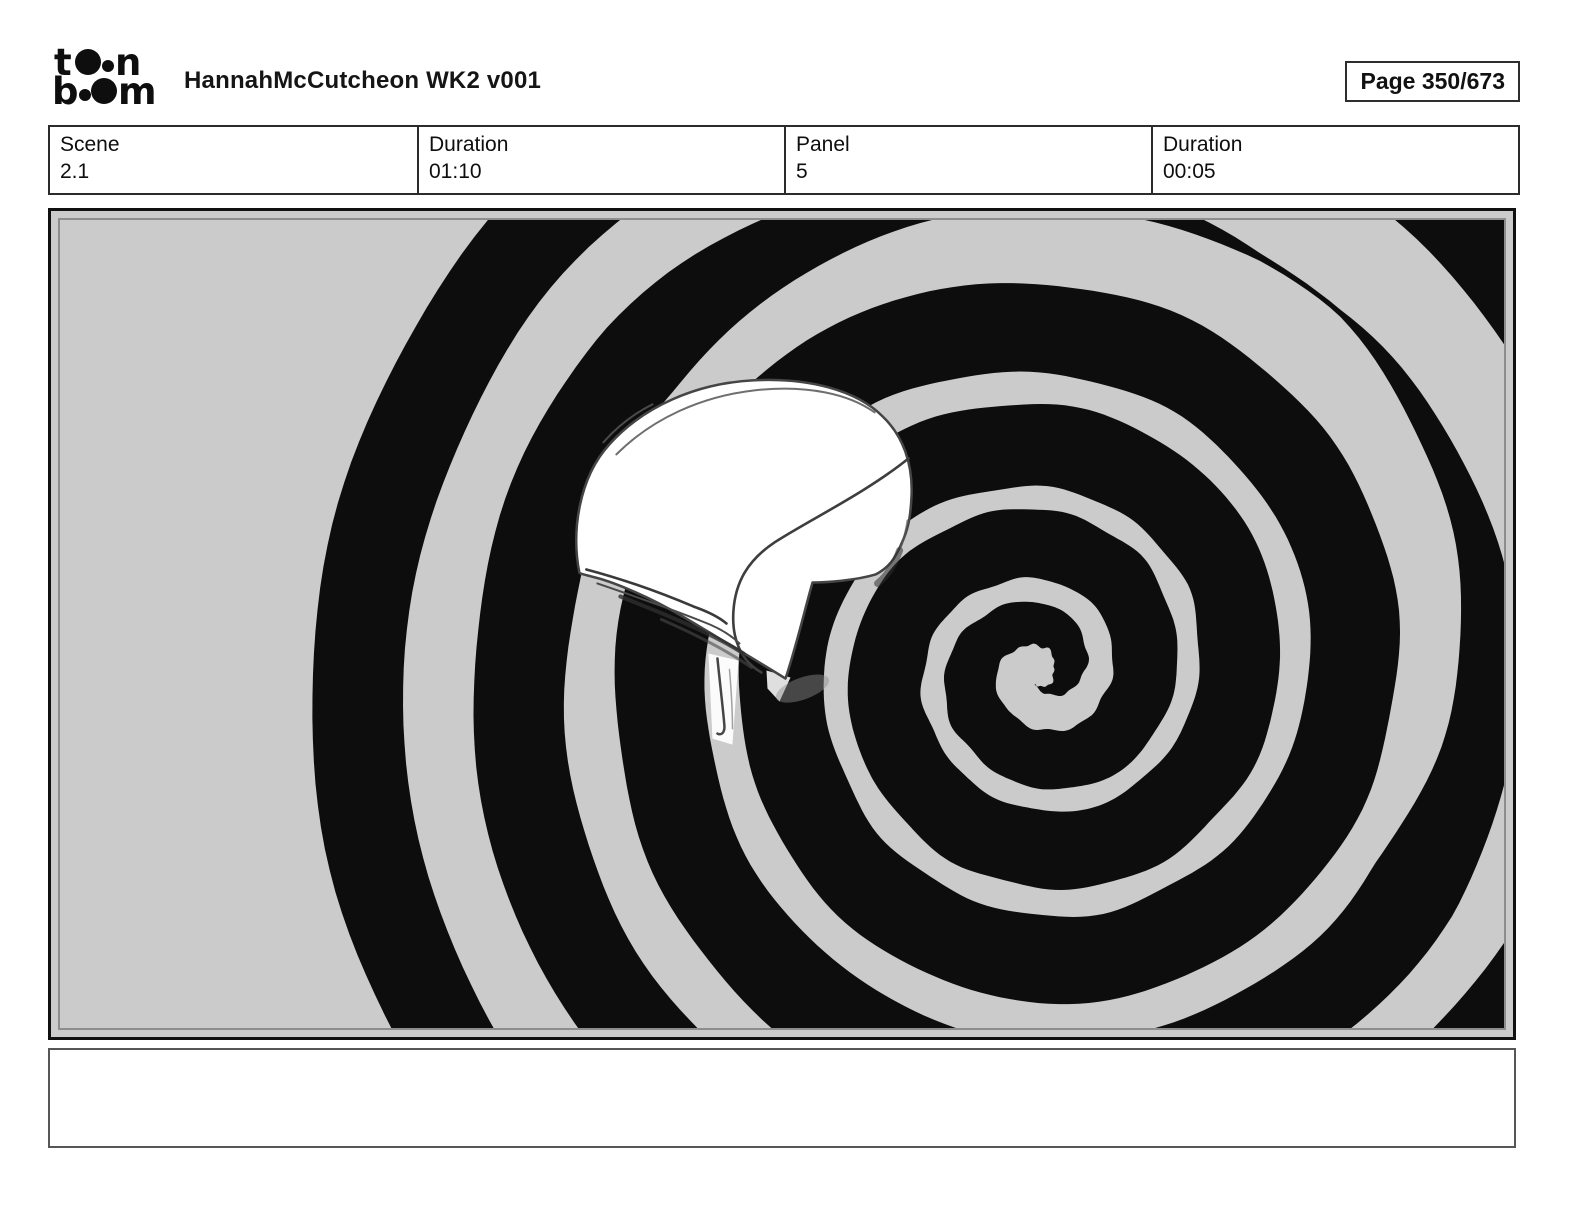 This screenshot has width=1584, height=1224. I want to click on page-number-badge: Page 350/673, so click(1432, 81).